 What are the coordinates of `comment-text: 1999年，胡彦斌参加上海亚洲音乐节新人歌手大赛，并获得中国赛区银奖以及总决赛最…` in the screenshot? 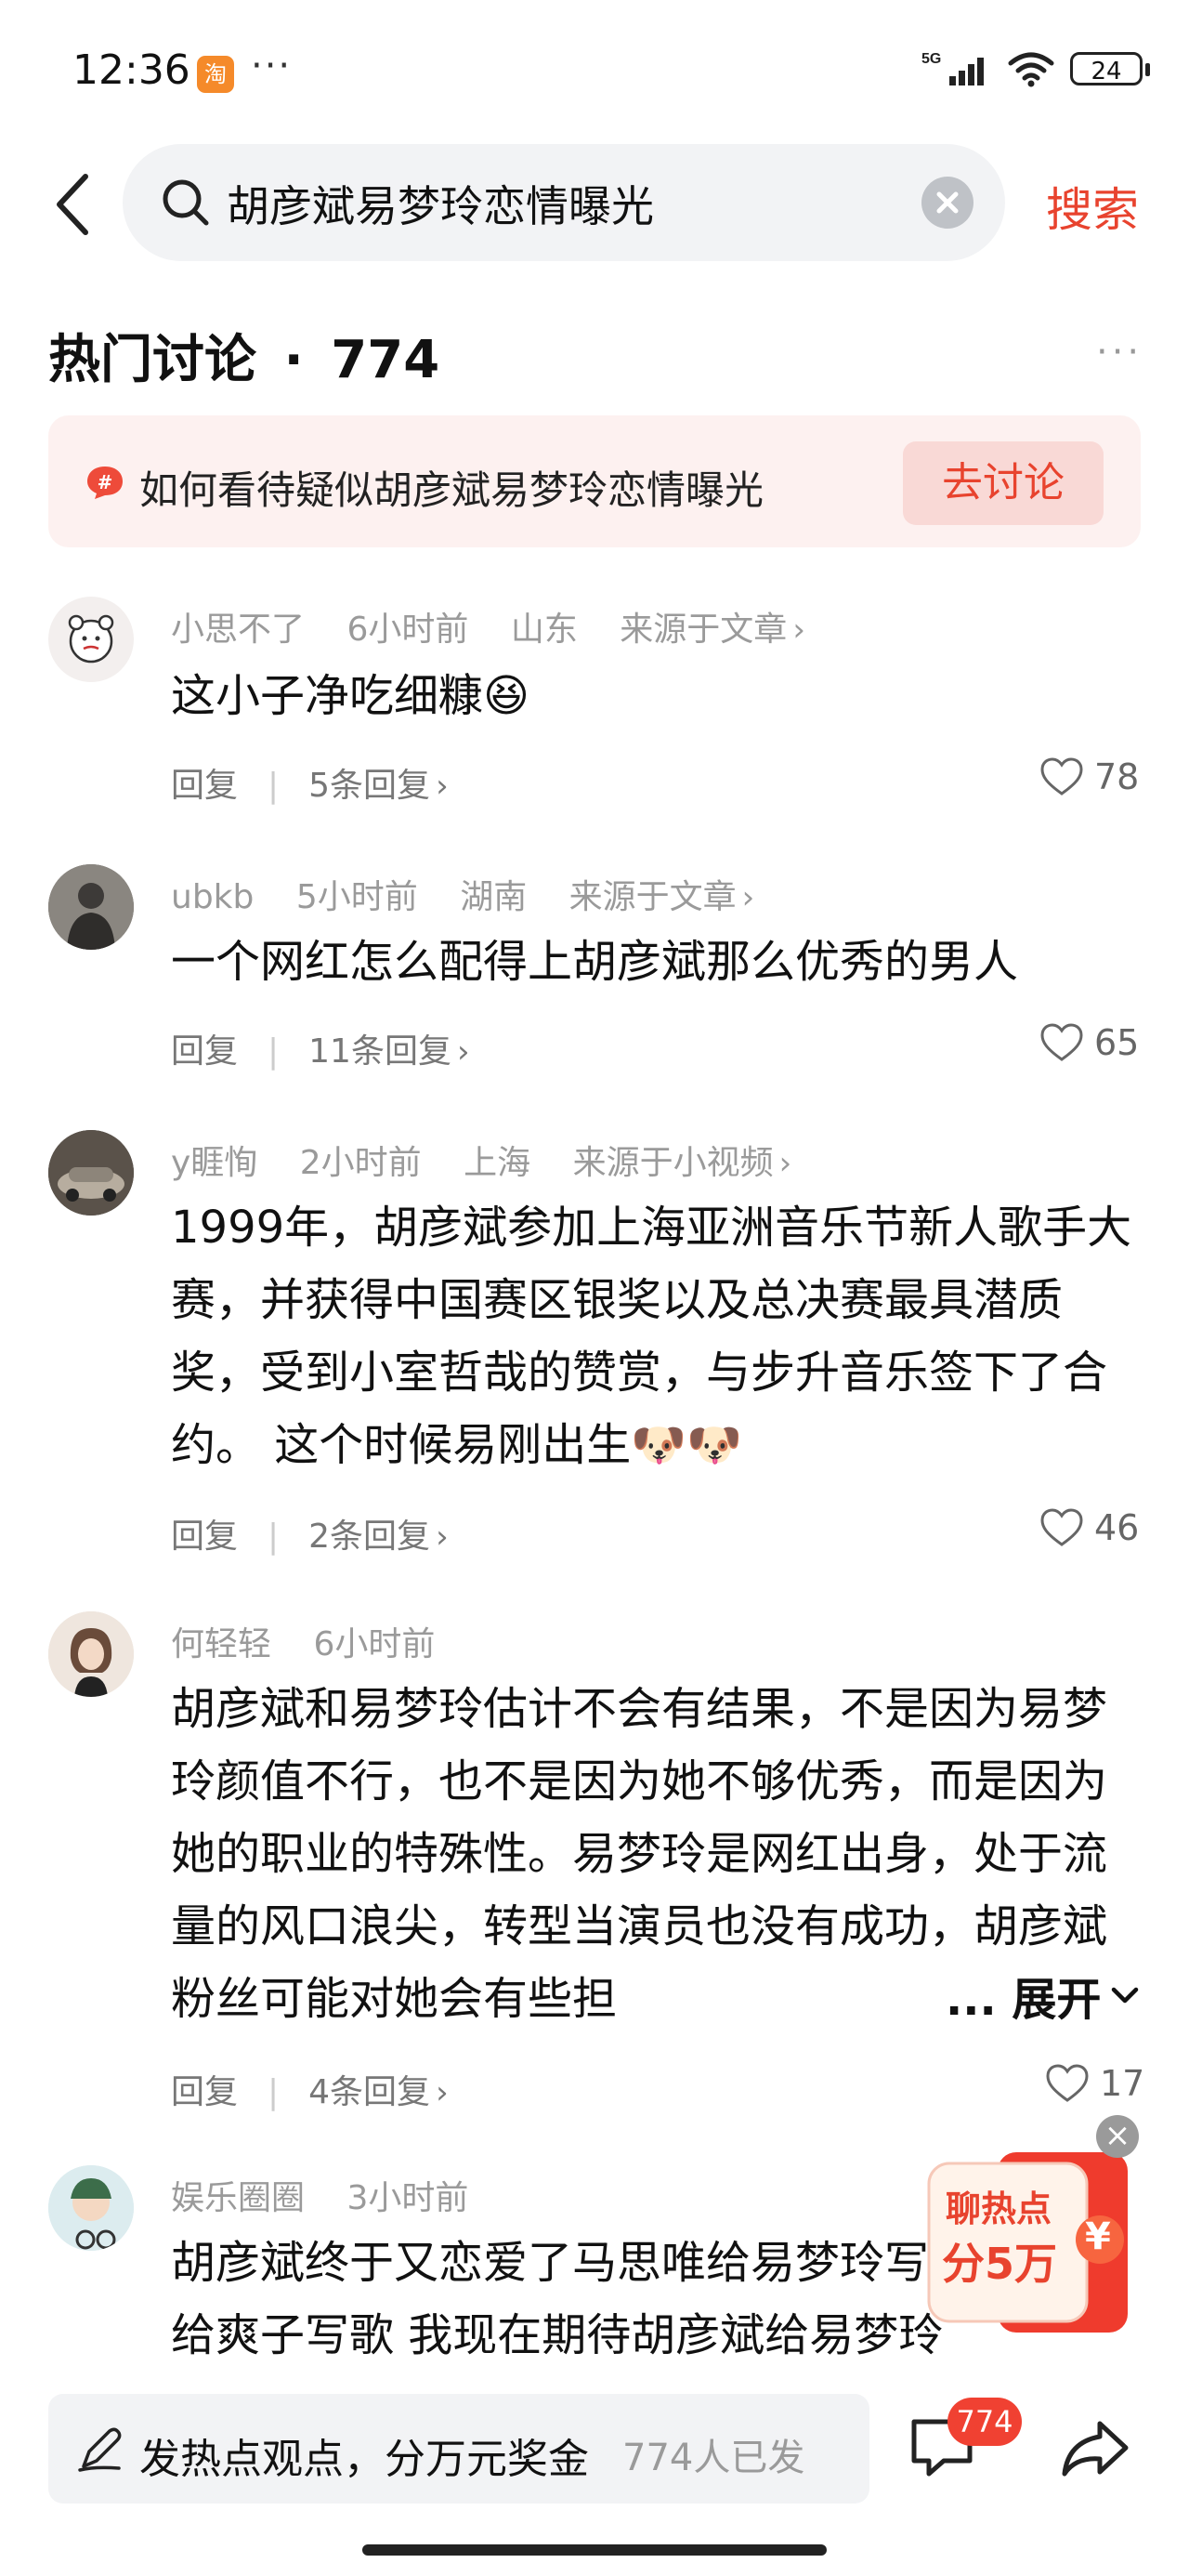 It's located at (651, 1336).